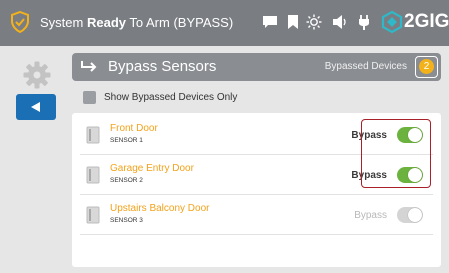 This screenshot has height=273, width=449. I want to click on show-bypassed-filter: Show Bypassed Devices Only, so click(160, 97).